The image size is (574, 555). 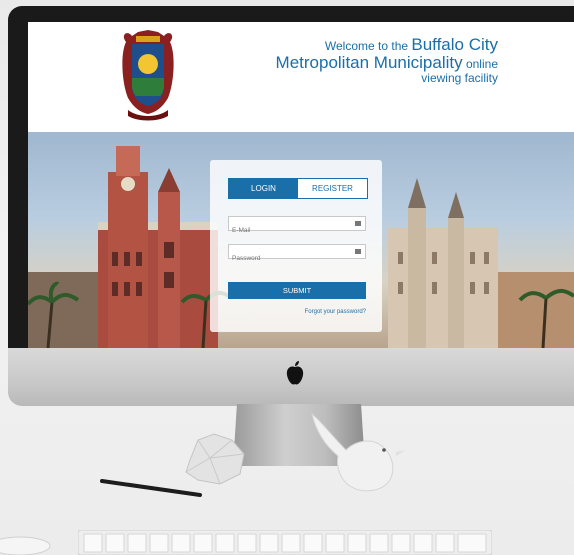 What do you see at coordinates (459, 77) in the screenshot?
I see `viewing-facility-text: viewing facility` at bounding box center [459, 77].